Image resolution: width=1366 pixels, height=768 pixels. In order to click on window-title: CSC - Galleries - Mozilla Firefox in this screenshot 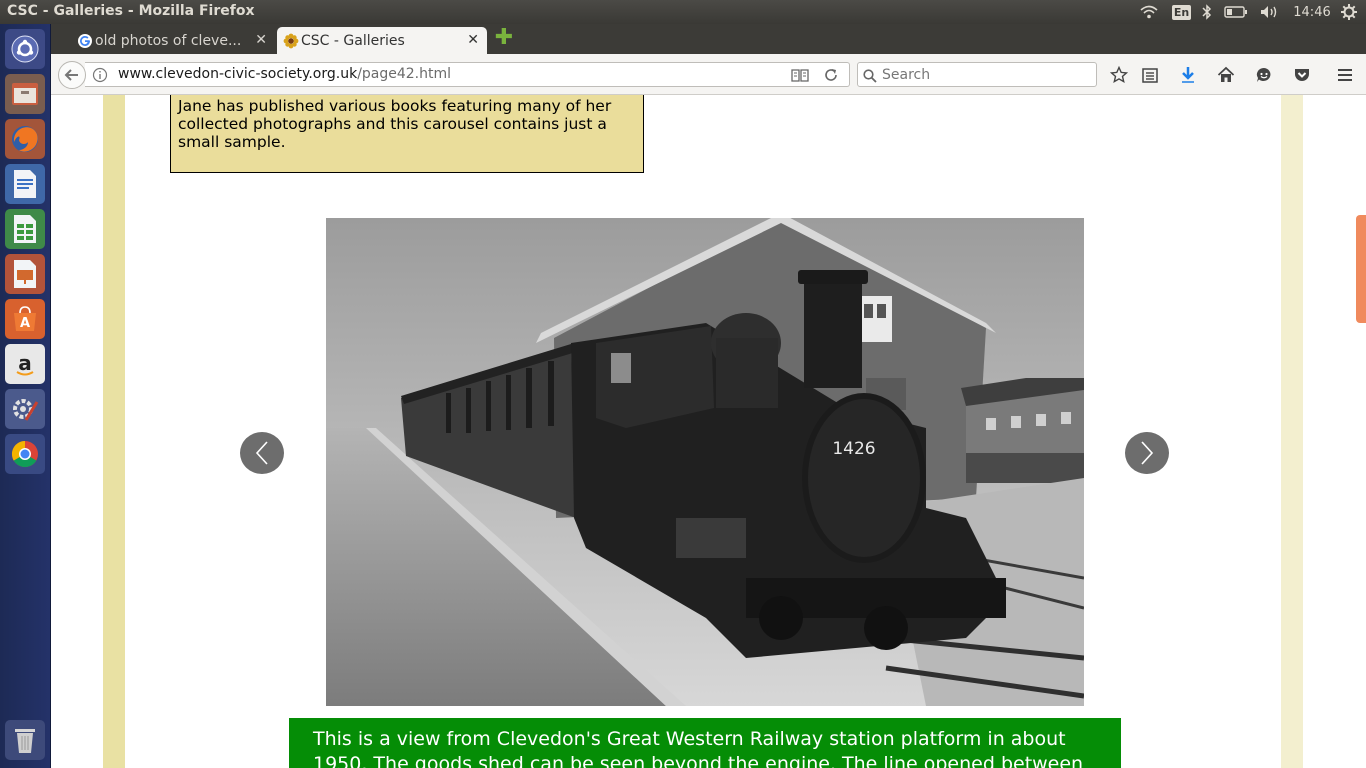, I will do `click(131, 11)`.